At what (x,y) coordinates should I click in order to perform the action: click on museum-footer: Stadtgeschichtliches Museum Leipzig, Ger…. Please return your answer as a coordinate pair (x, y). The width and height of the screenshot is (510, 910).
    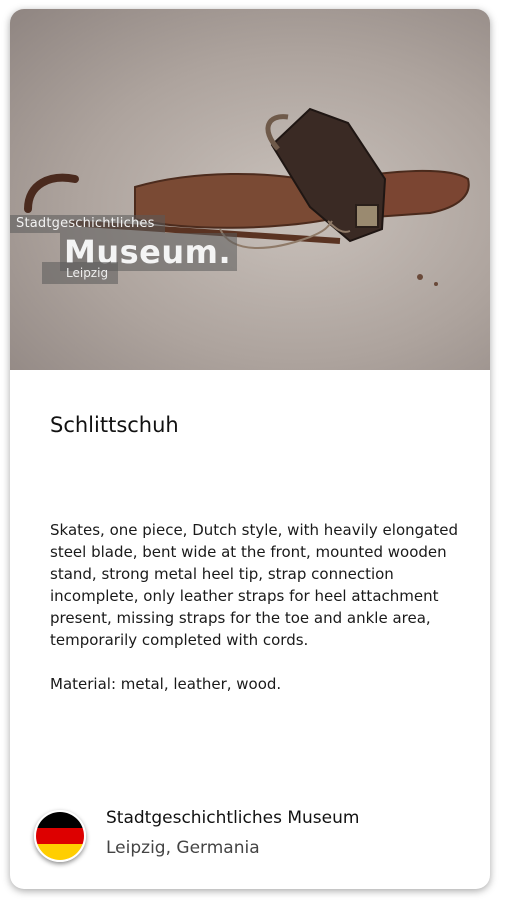
    Looking at the image, I should click on (254, 837).